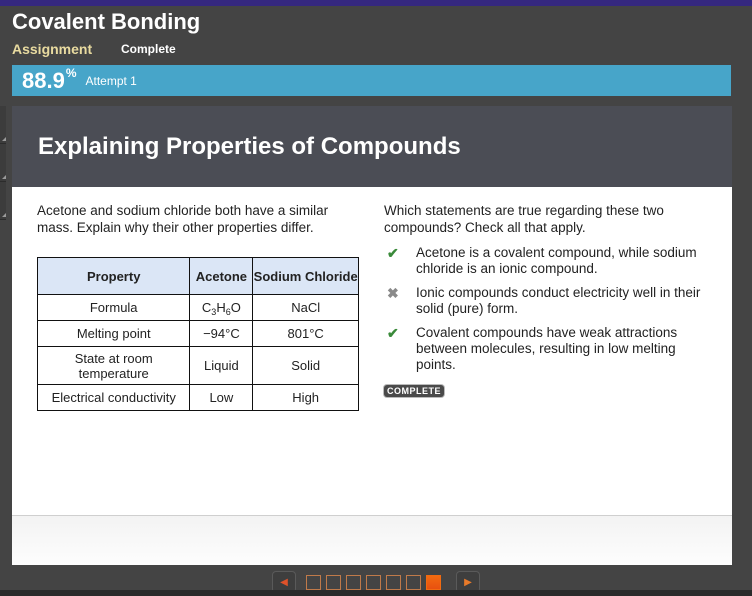 The height and width of the screenshot is (596, 752). What do you see at coordinates (113, 333) in the screenshot?
I see `cell-property: Melting point` at bounding box center [113, 333].